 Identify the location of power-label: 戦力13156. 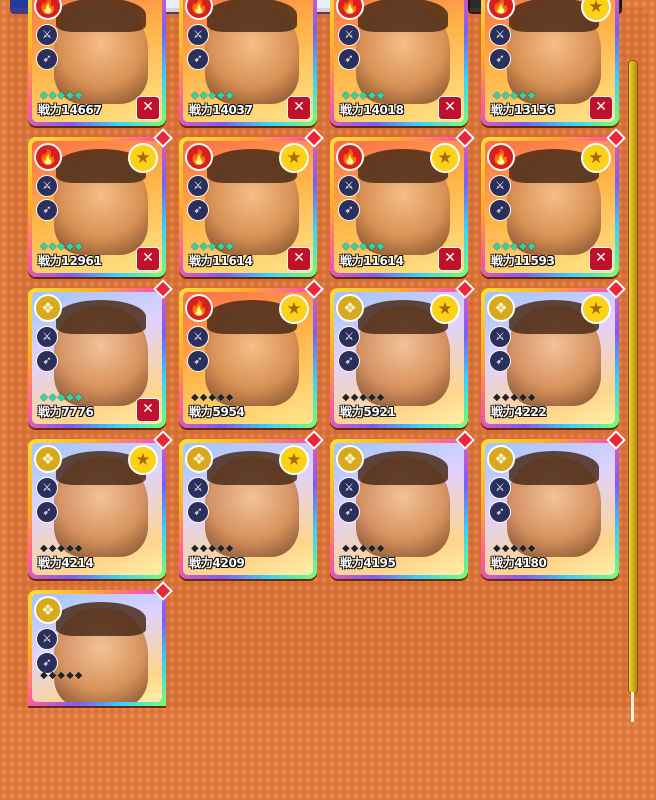
(523, 110).